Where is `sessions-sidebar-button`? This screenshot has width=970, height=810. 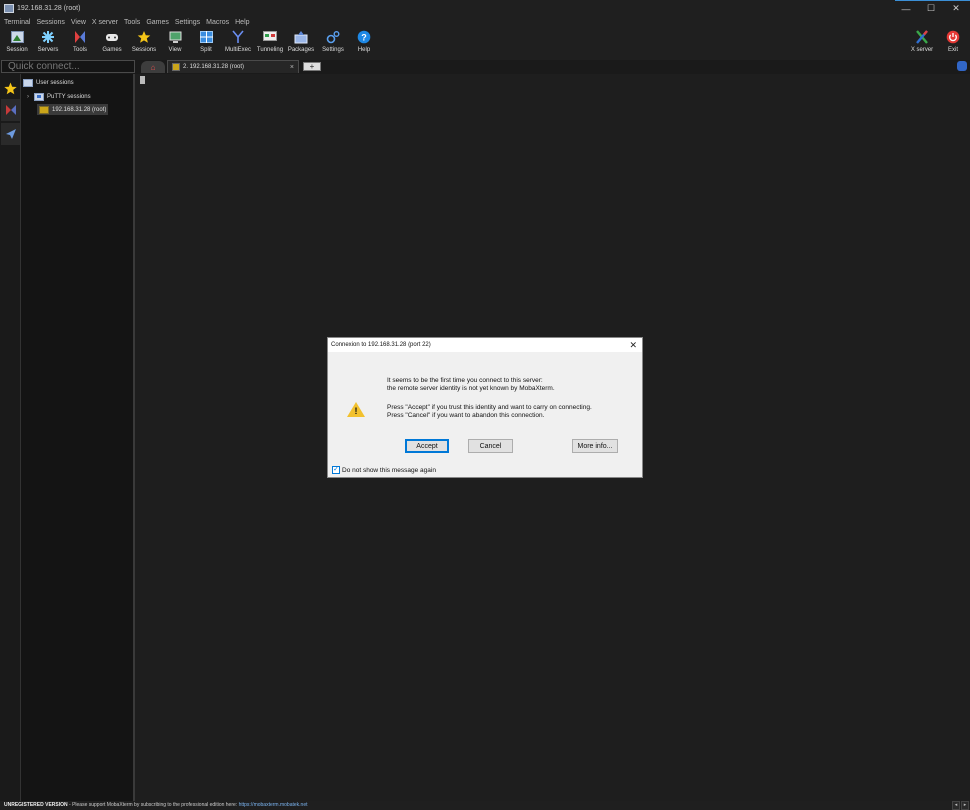 sessions-sidebar-button is located at coordinates (10, 88).